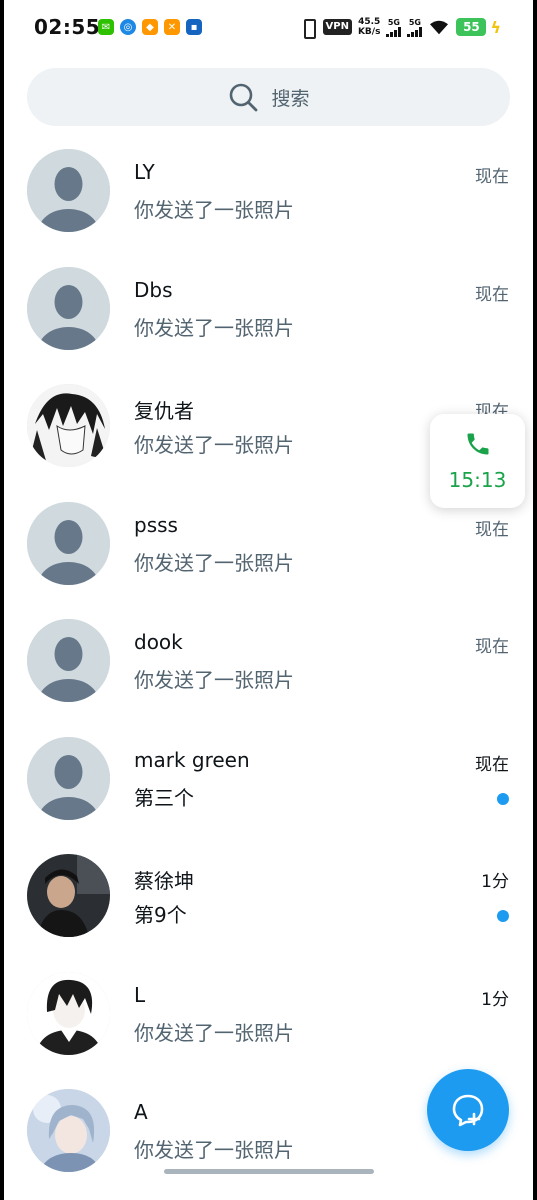  What do you see at coordinates (477, 444) in the screenshot?
I see `phone-icon` at bounding box center [477, 444].